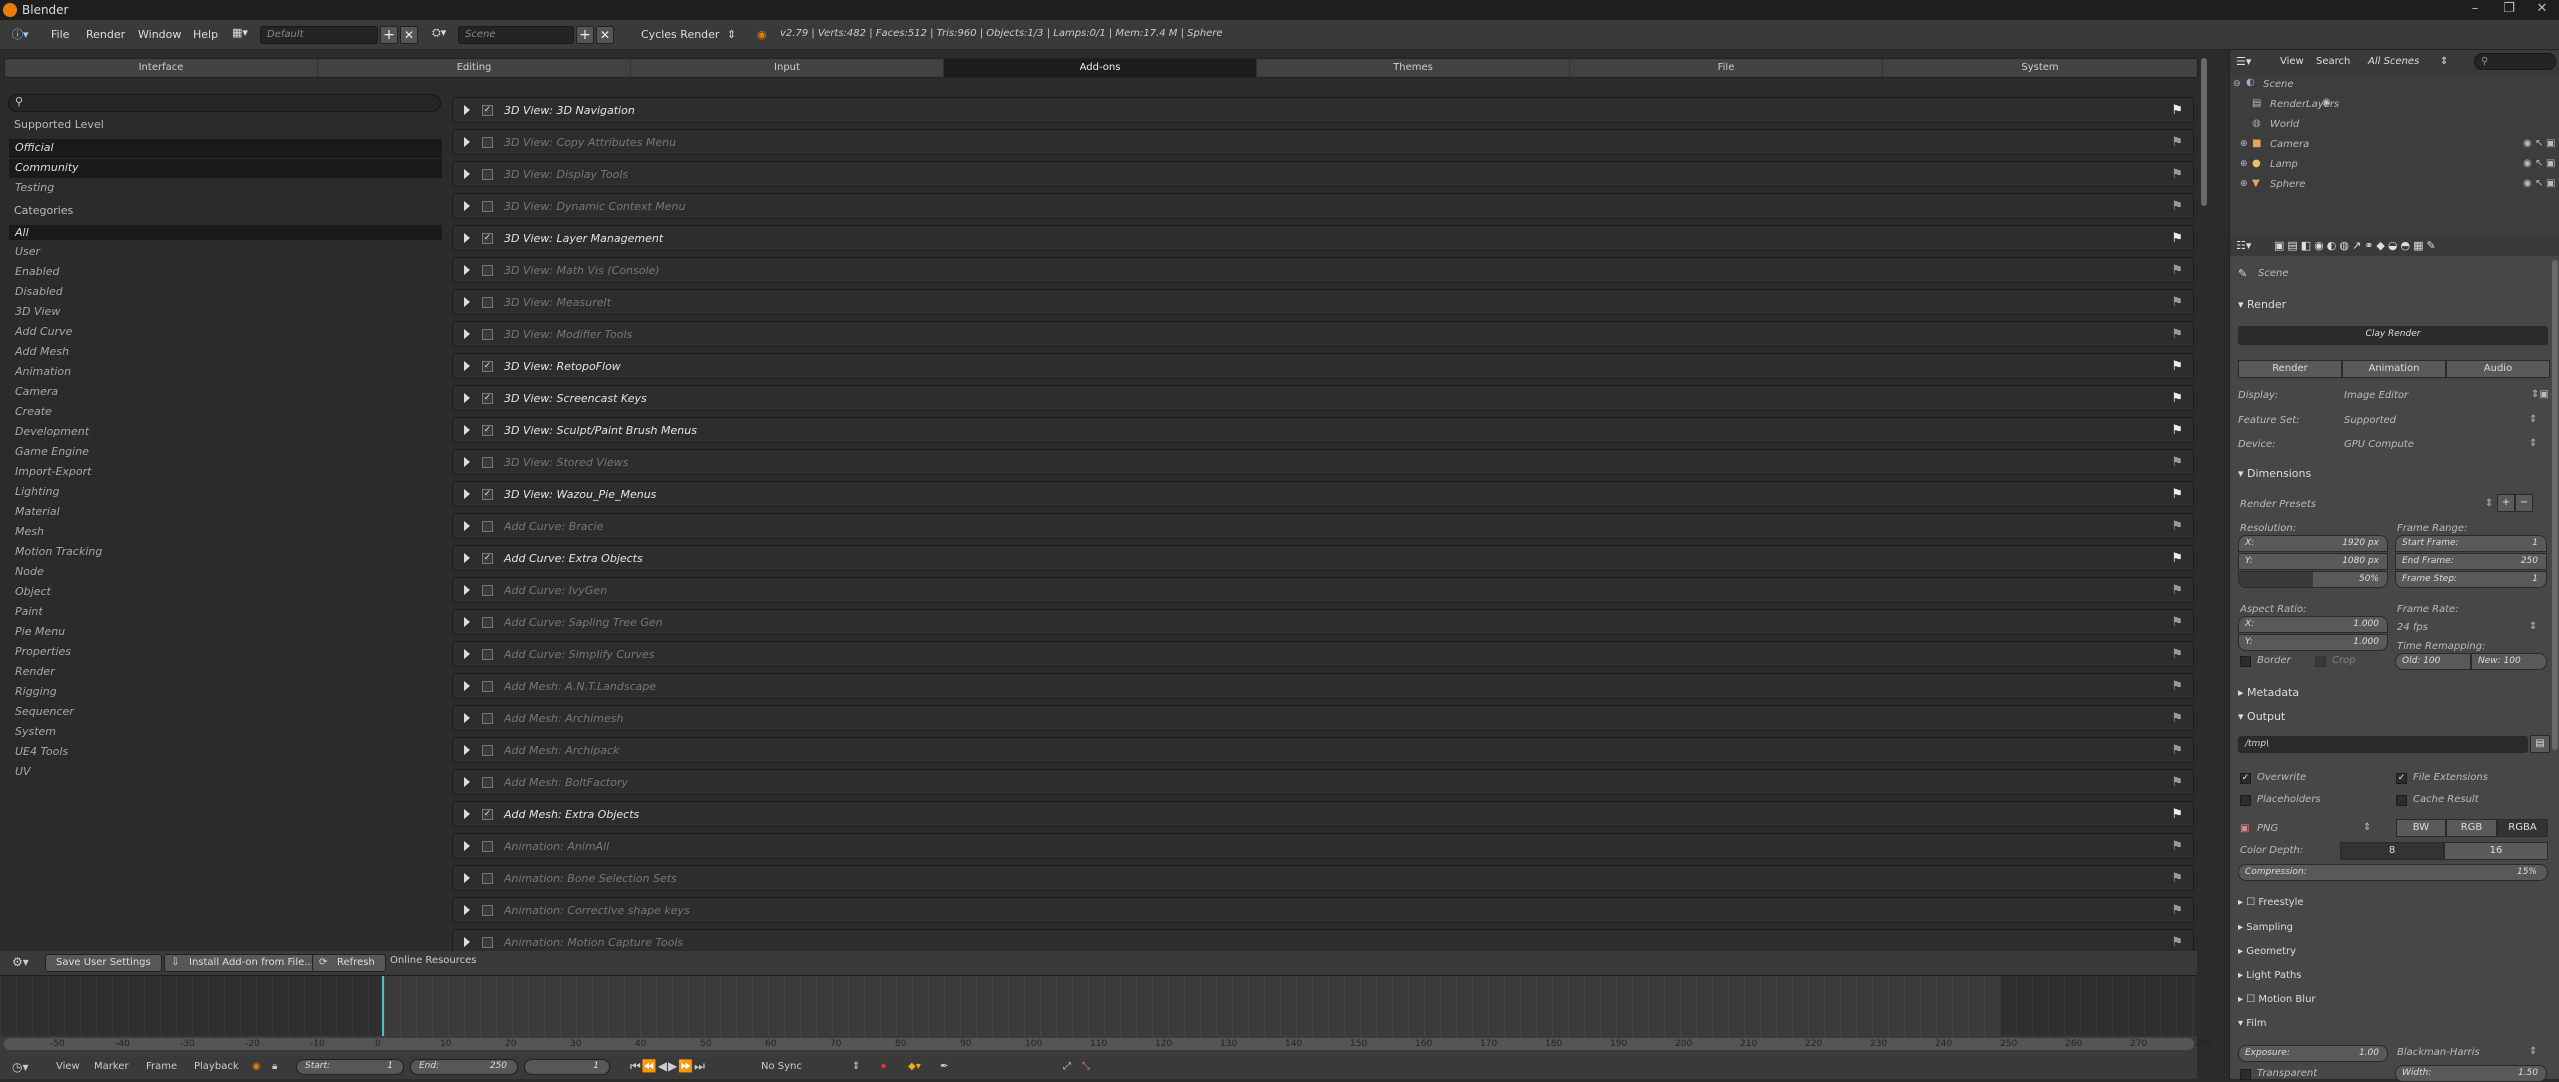  What do you see at coordinates (2040, 68) in the screenshot?
I see `tab-system: System` at bounding box center [2040, 68].